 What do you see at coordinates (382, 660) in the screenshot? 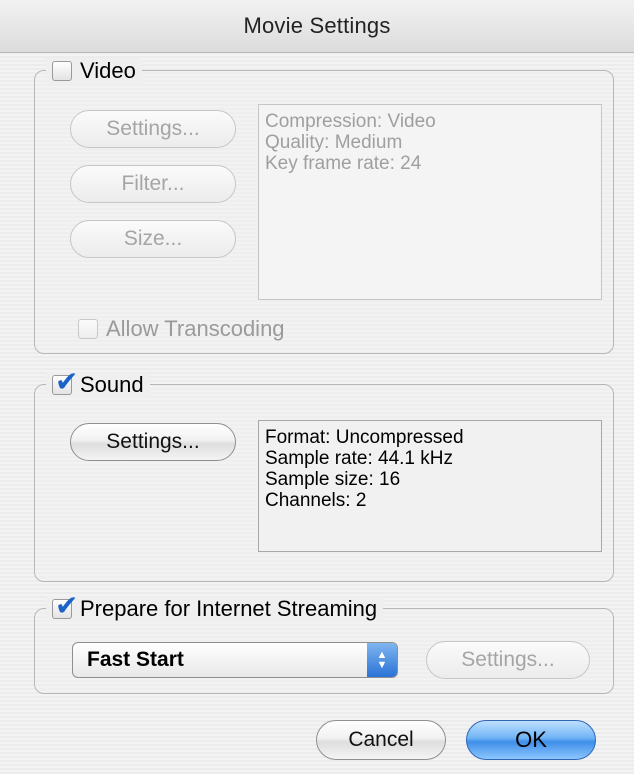
I see `popup-arrows-icon: ▲ ▼` at bounding box center [382, 660].